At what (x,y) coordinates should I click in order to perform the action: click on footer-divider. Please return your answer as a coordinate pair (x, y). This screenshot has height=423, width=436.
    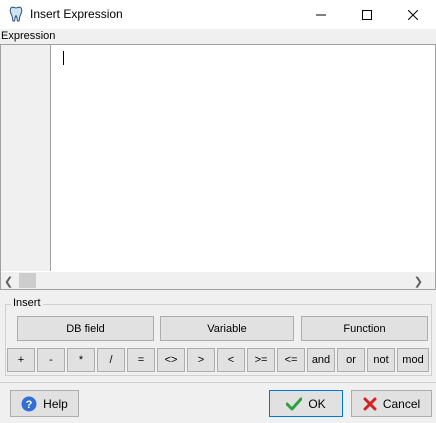
    Looking at the image, I should click on (218, 382).